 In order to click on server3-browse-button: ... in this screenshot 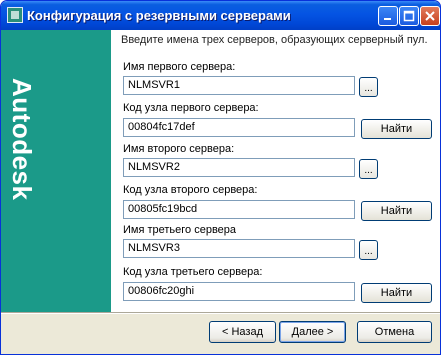, I will do `click(368, 250)`.